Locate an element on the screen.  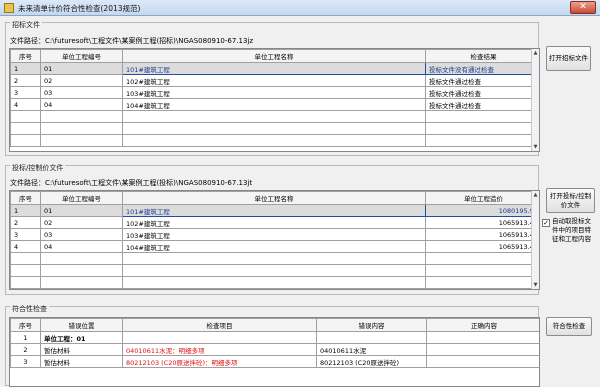
close-button: ✕ is located at coordinates (583, 7).